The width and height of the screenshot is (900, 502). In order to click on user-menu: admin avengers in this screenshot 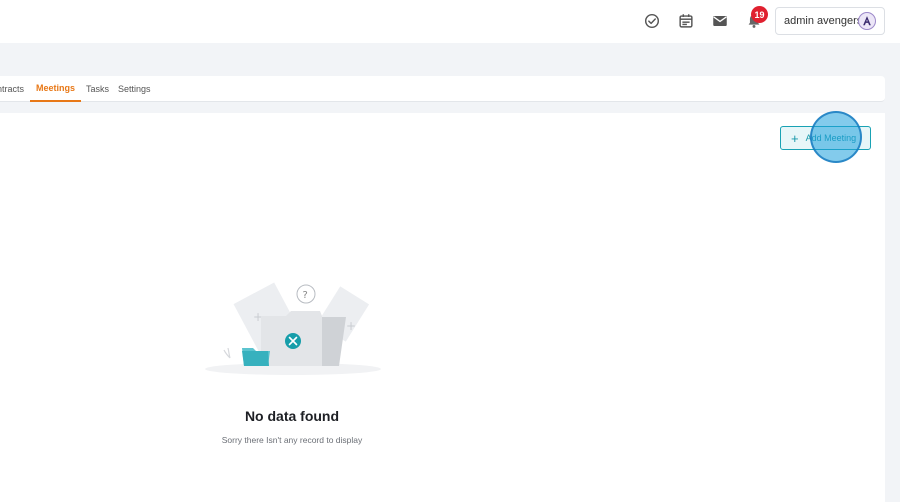, I will do `click(830, 21)`.